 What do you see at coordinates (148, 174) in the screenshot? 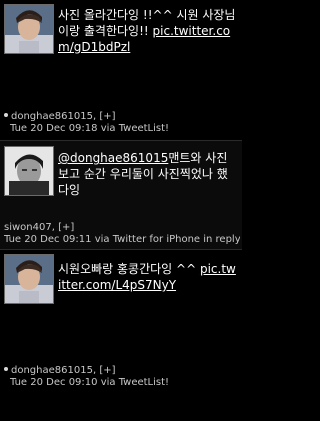
I see `tweet-text: @donghae861015맨트와 사진보고 순간 우리둘이 사진찍었나 했다잉` at bounding box center [148, 174].